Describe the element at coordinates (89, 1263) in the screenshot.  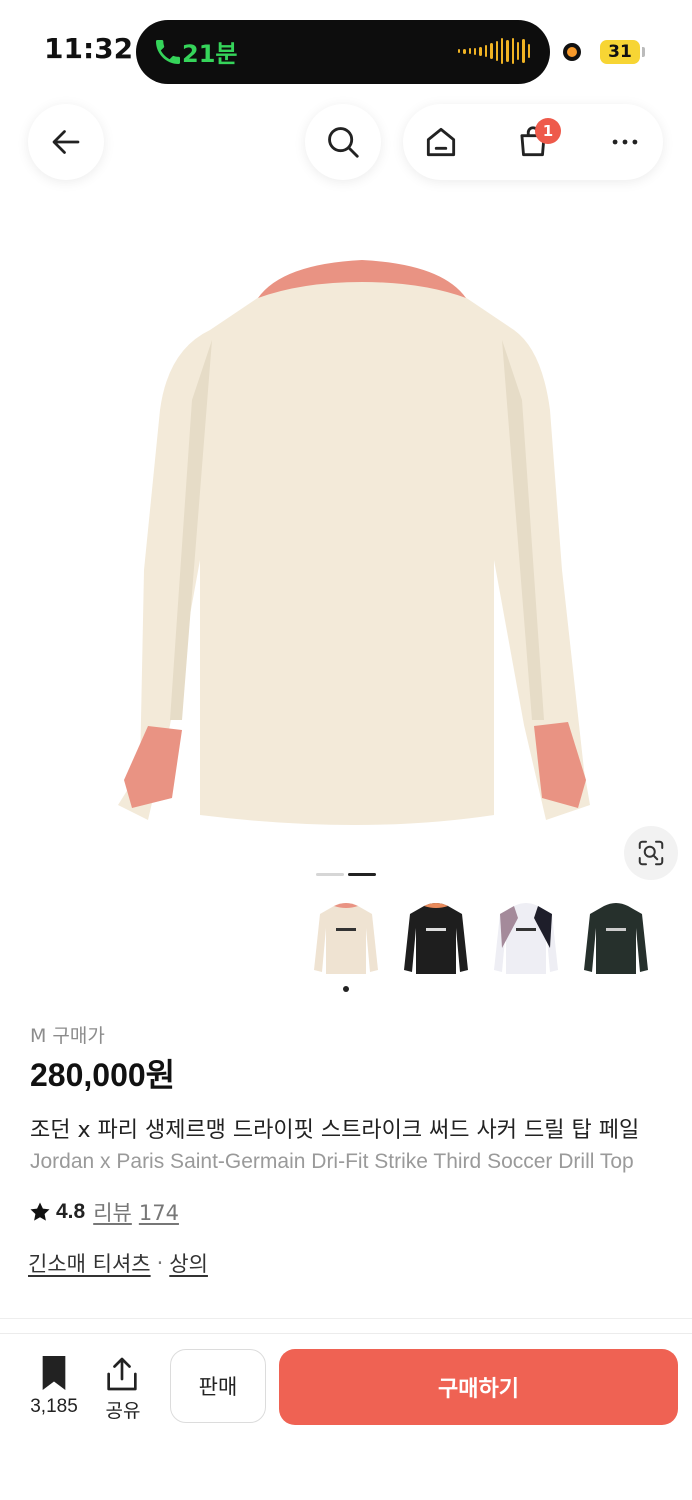
I see `category-link-main: 긴소매 티셔츠` at that location.